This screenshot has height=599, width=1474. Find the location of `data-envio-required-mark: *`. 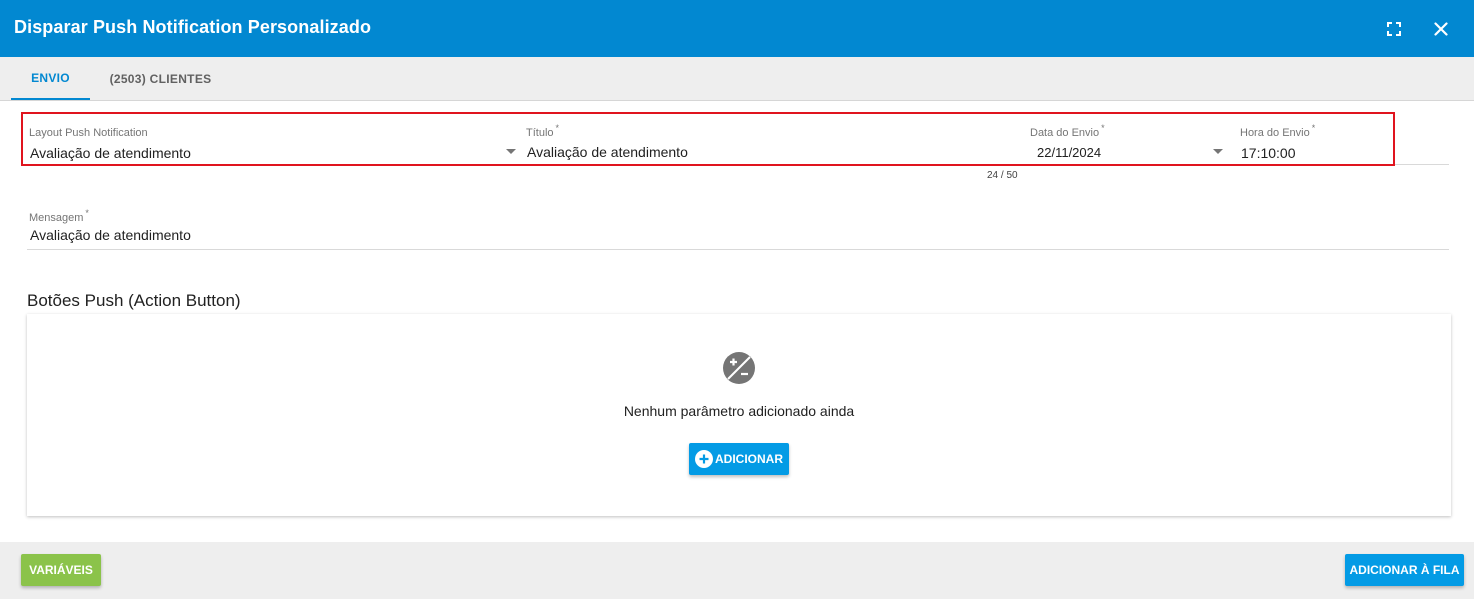

data-envio-required-mark: * is located at coordinates (1103, 128).